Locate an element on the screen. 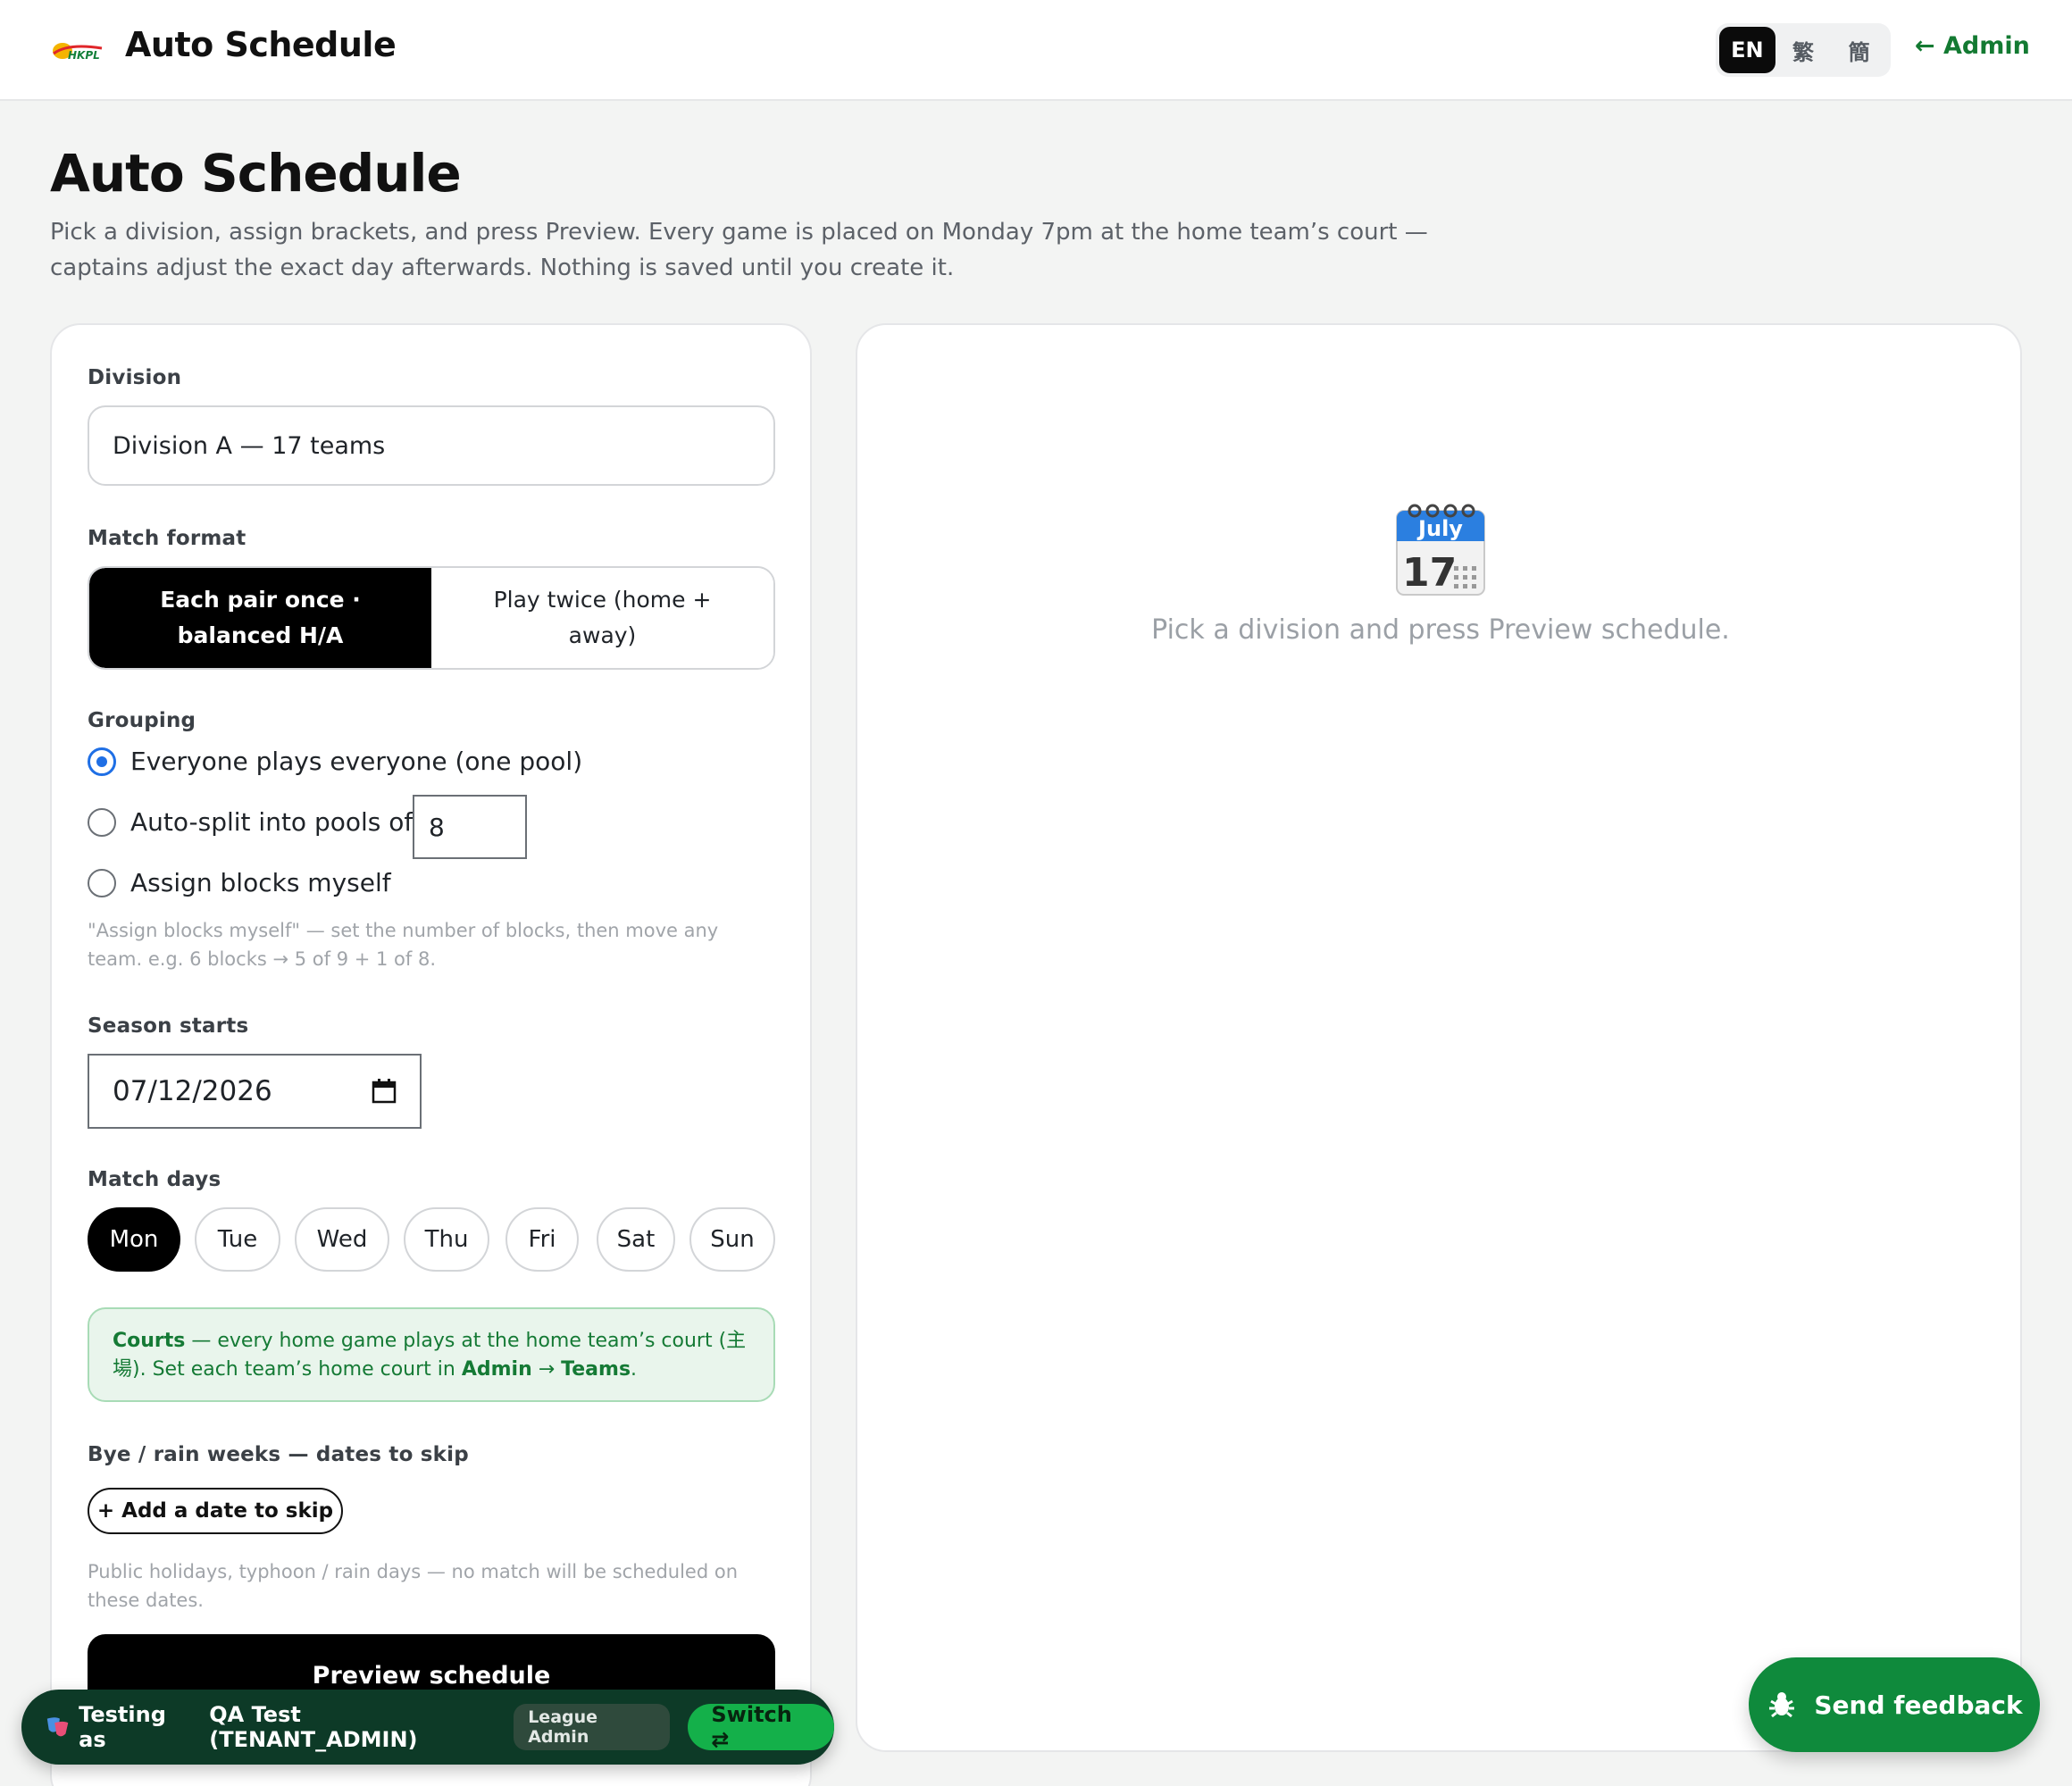 This screenshot has width=2072, height=1786. grouping-option-label: Everyone plays everyone (one pool) is located at coordinates (356, 761).